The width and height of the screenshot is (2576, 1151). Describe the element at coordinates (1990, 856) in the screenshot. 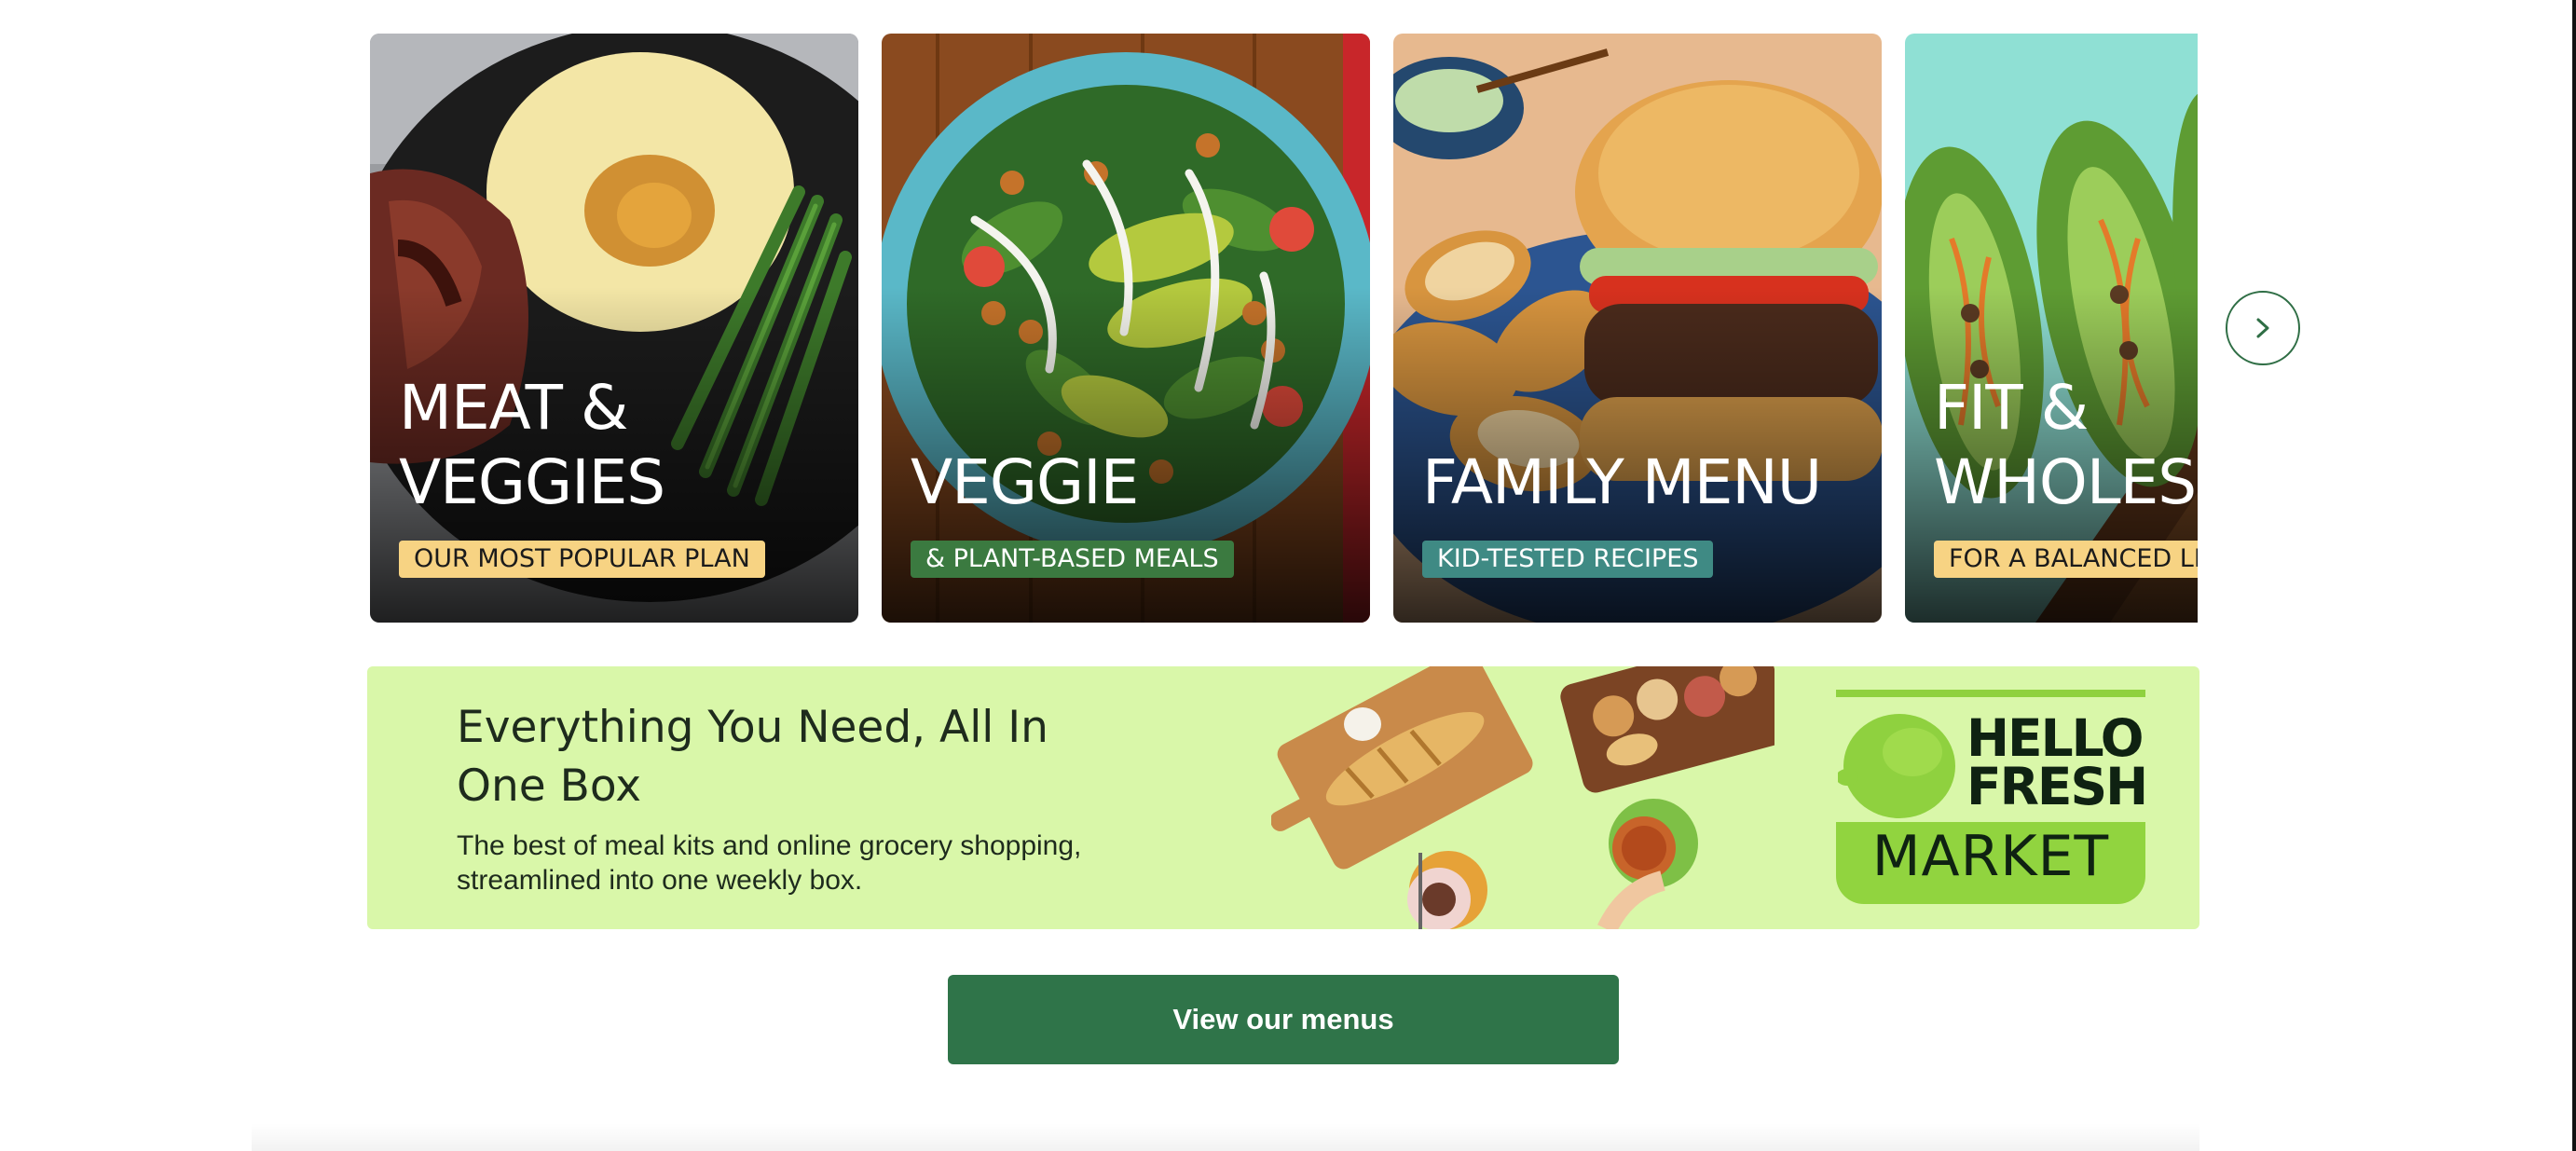

I see `logo-market-text: MARKET` at that location.